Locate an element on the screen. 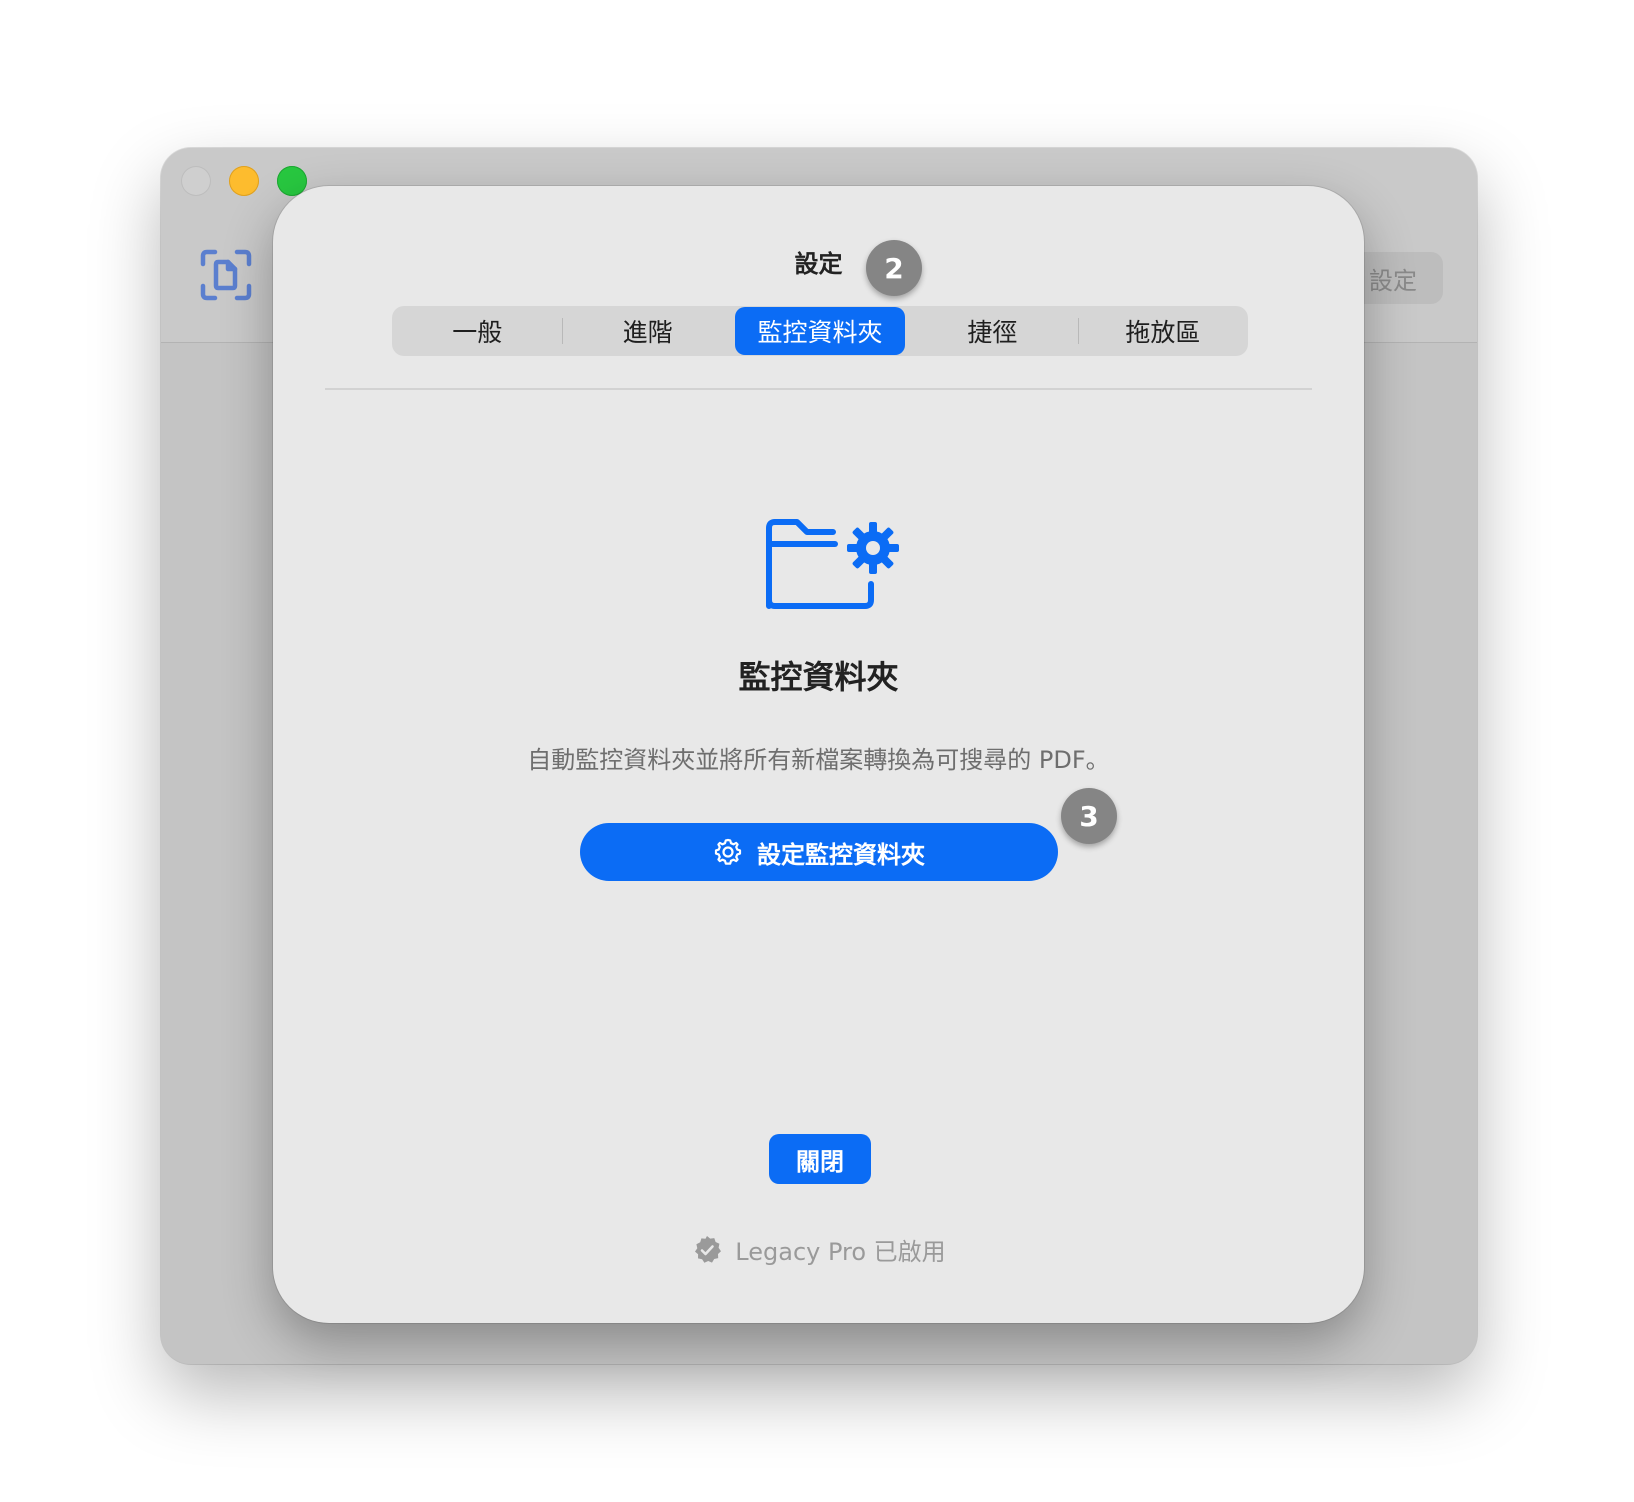 Image resolution: width=1634 pixels, height=1502 pixels. close-button: 關閉 is located at coordinates (820, 1159).